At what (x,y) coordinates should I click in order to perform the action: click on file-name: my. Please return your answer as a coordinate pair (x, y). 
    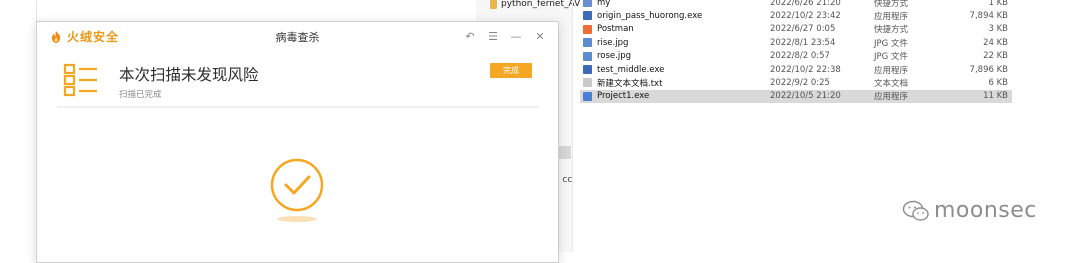
    Looking at the image, I should click on (604, 4).